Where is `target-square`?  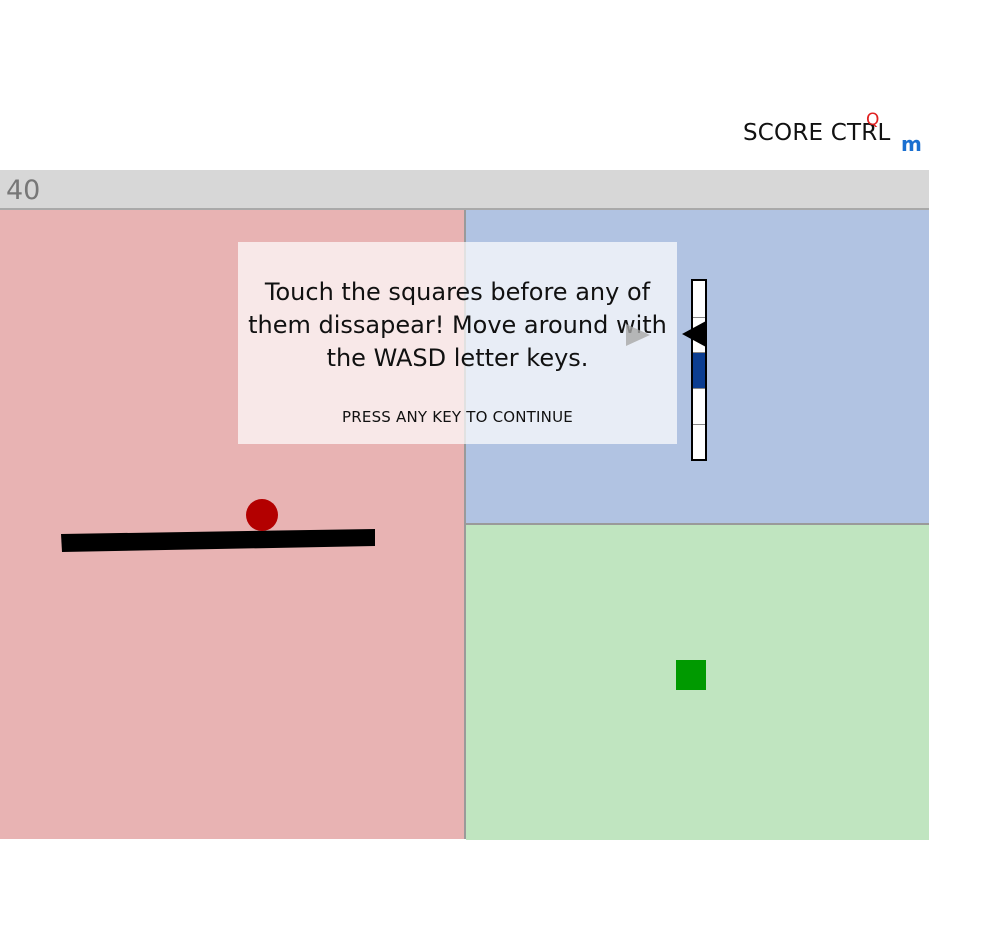 target-square is located at coordinates (691, 675).